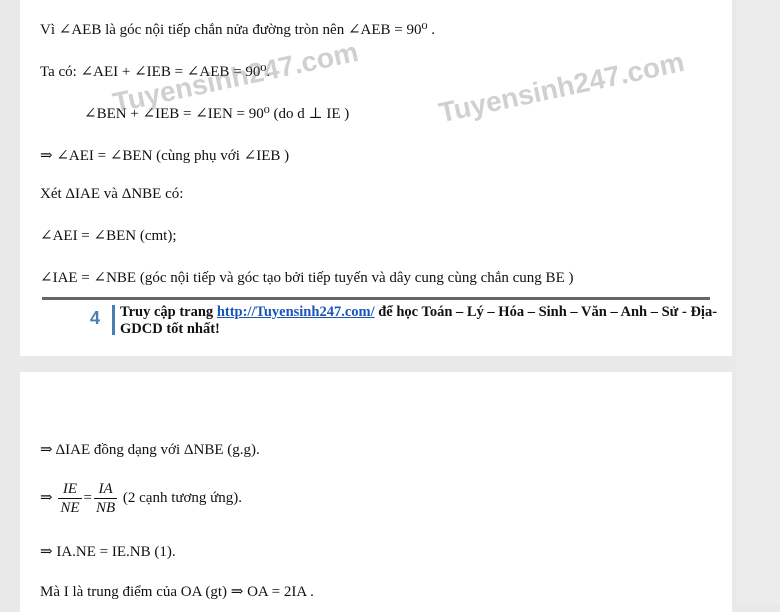 The height and width of the screenshot is (612, 780). What do you see at coordinates (95, 318) in the screenshot?
I see `page-number: 4` at bounding box center [95, 318].